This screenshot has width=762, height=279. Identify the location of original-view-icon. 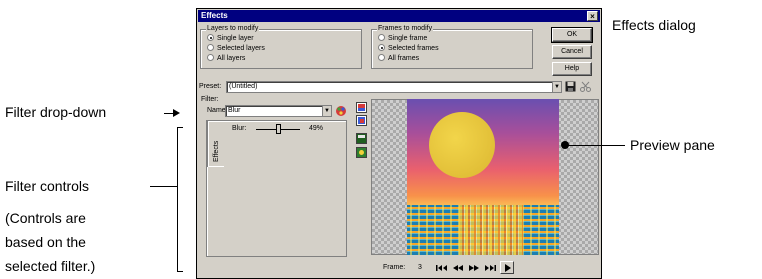
(361, 120).